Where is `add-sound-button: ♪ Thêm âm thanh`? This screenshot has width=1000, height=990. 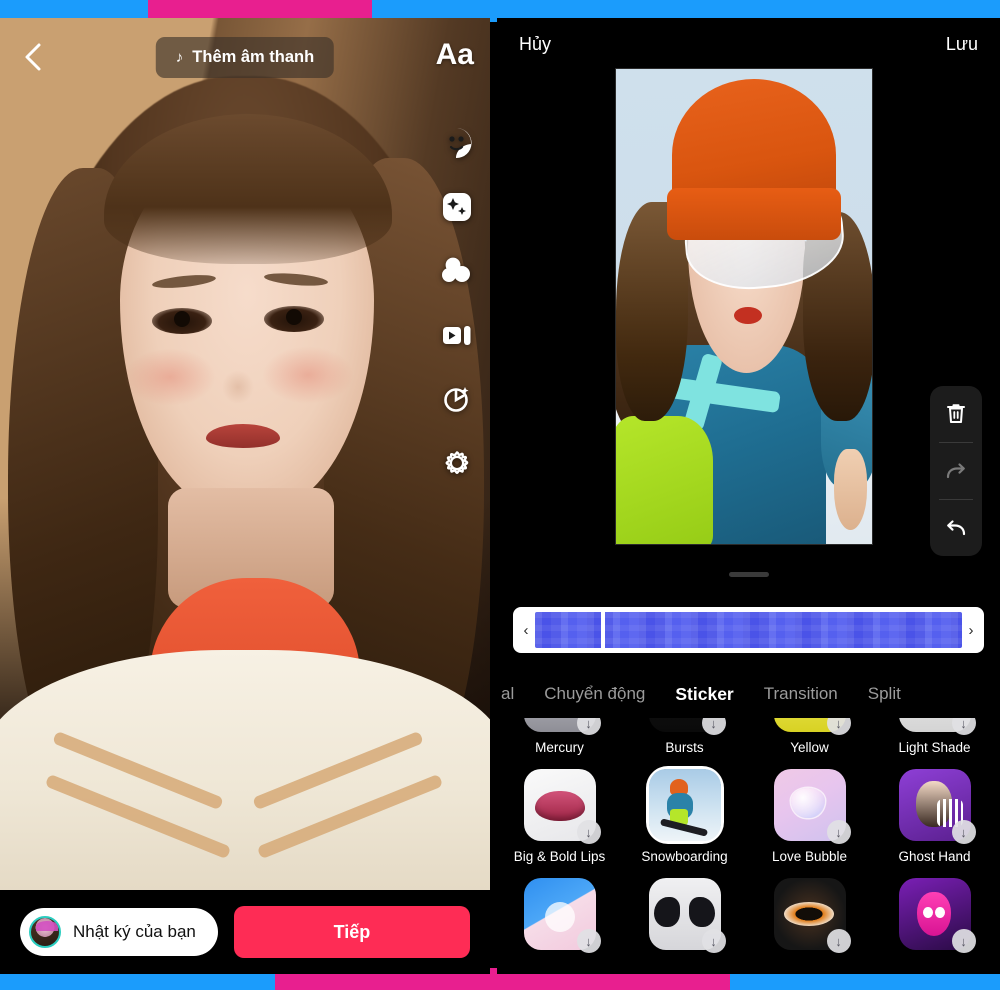
add-sound-button: ♪ Thêm âm thanh is located at coordinates (245, 57).